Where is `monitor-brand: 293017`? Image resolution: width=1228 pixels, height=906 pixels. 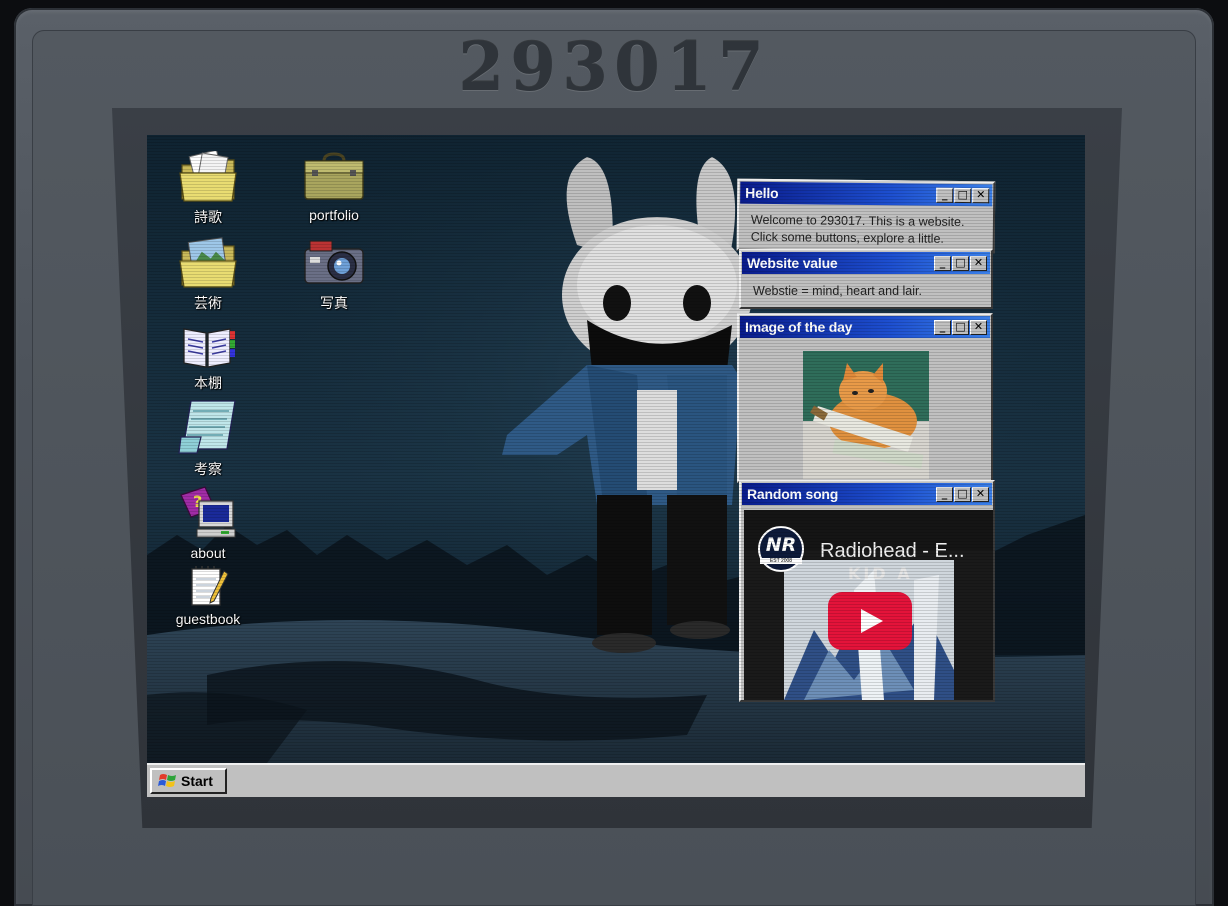 monitor-brand: 293017 is located at coordinates (614, 67).